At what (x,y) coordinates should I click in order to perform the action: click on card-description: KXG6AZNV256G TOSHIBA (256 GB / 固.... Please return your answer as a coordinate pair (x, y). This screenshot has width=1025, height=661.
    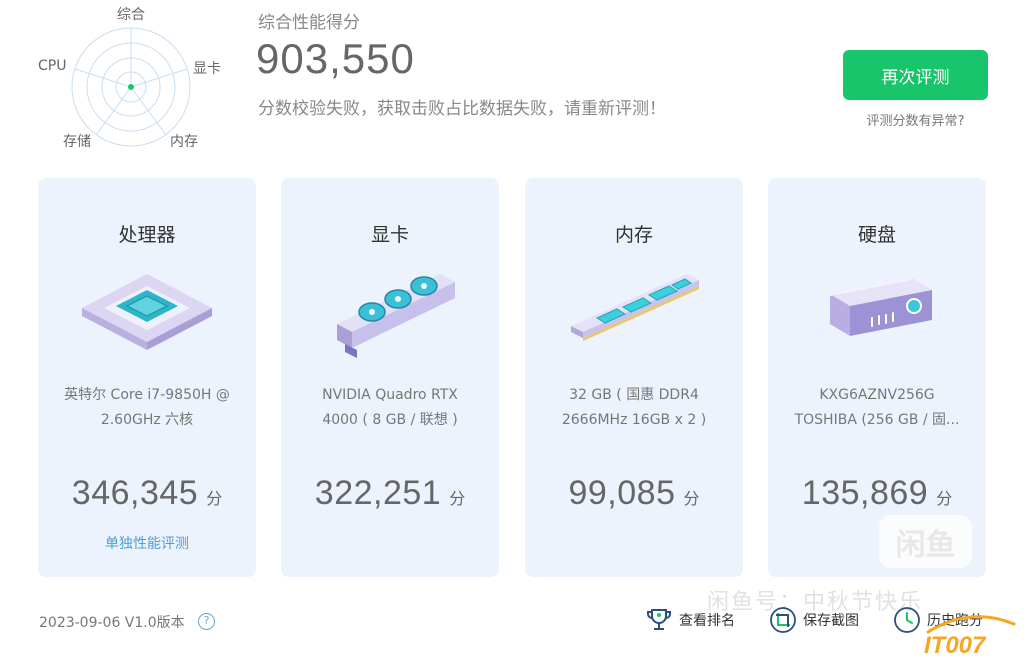
    Looking at the image, I should click on (877, 407).